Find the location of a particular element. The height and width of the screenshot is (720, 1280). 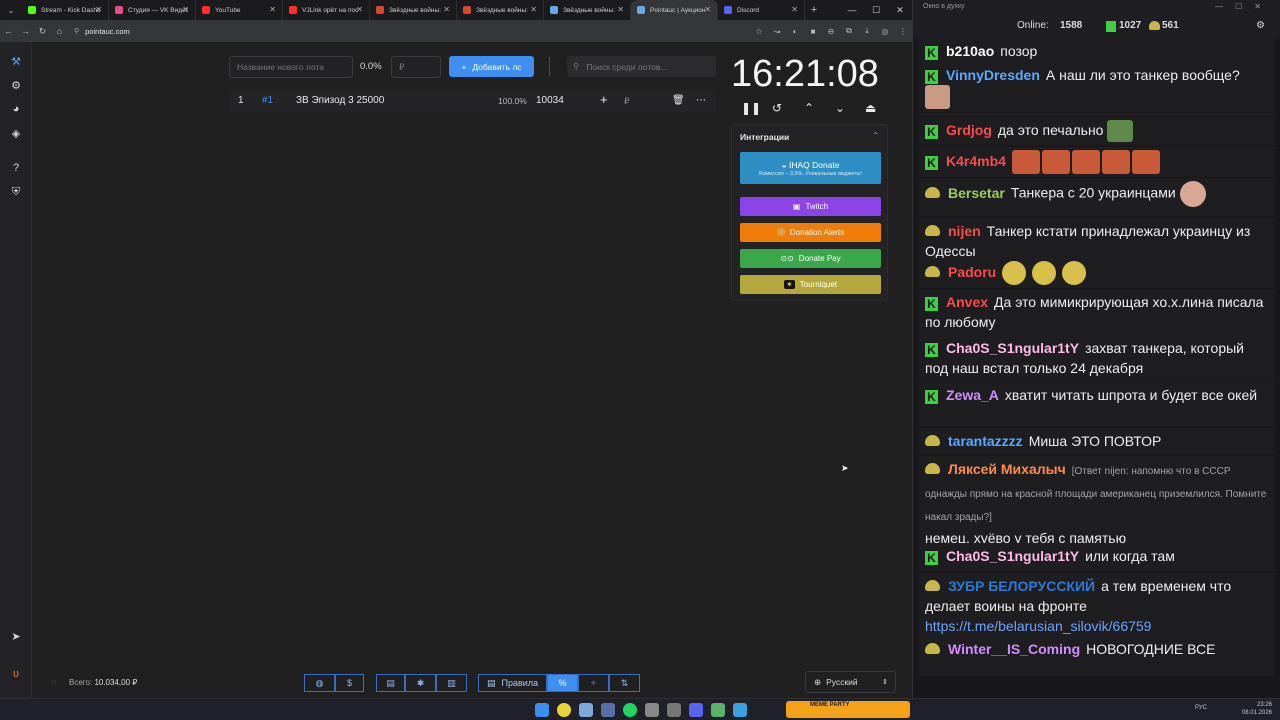

settings-gear-icon: ⚙ is located at coordinates (16, 85).